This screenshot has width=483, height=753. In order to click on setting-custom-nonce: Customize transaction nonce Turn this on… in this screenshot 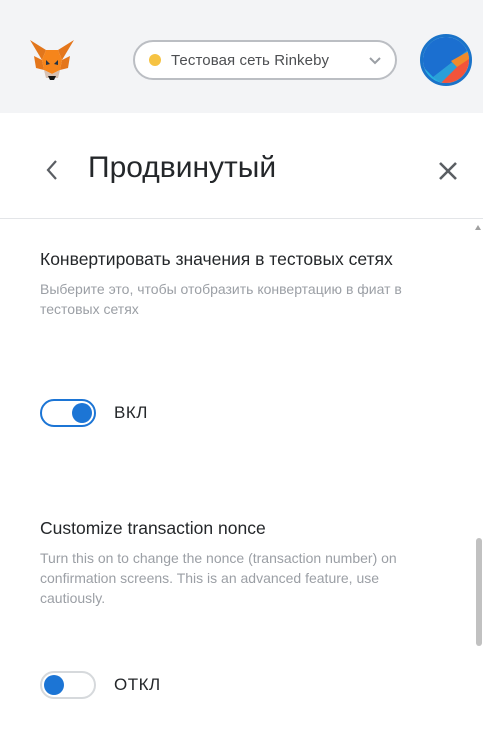, I will do `click(240, 562)`.